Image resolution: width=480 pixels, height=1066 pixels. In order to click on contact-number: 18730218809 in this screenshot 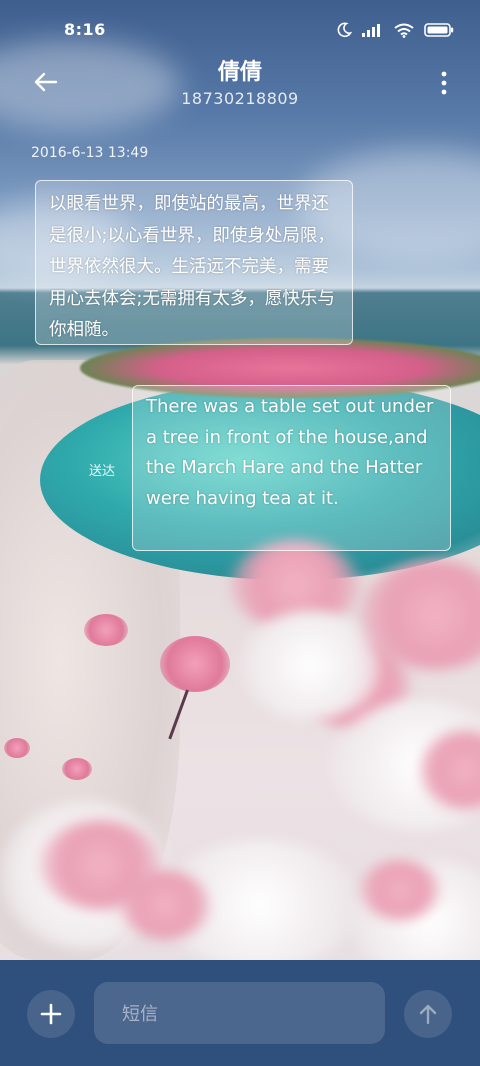, I will do `click(240, 98)`.